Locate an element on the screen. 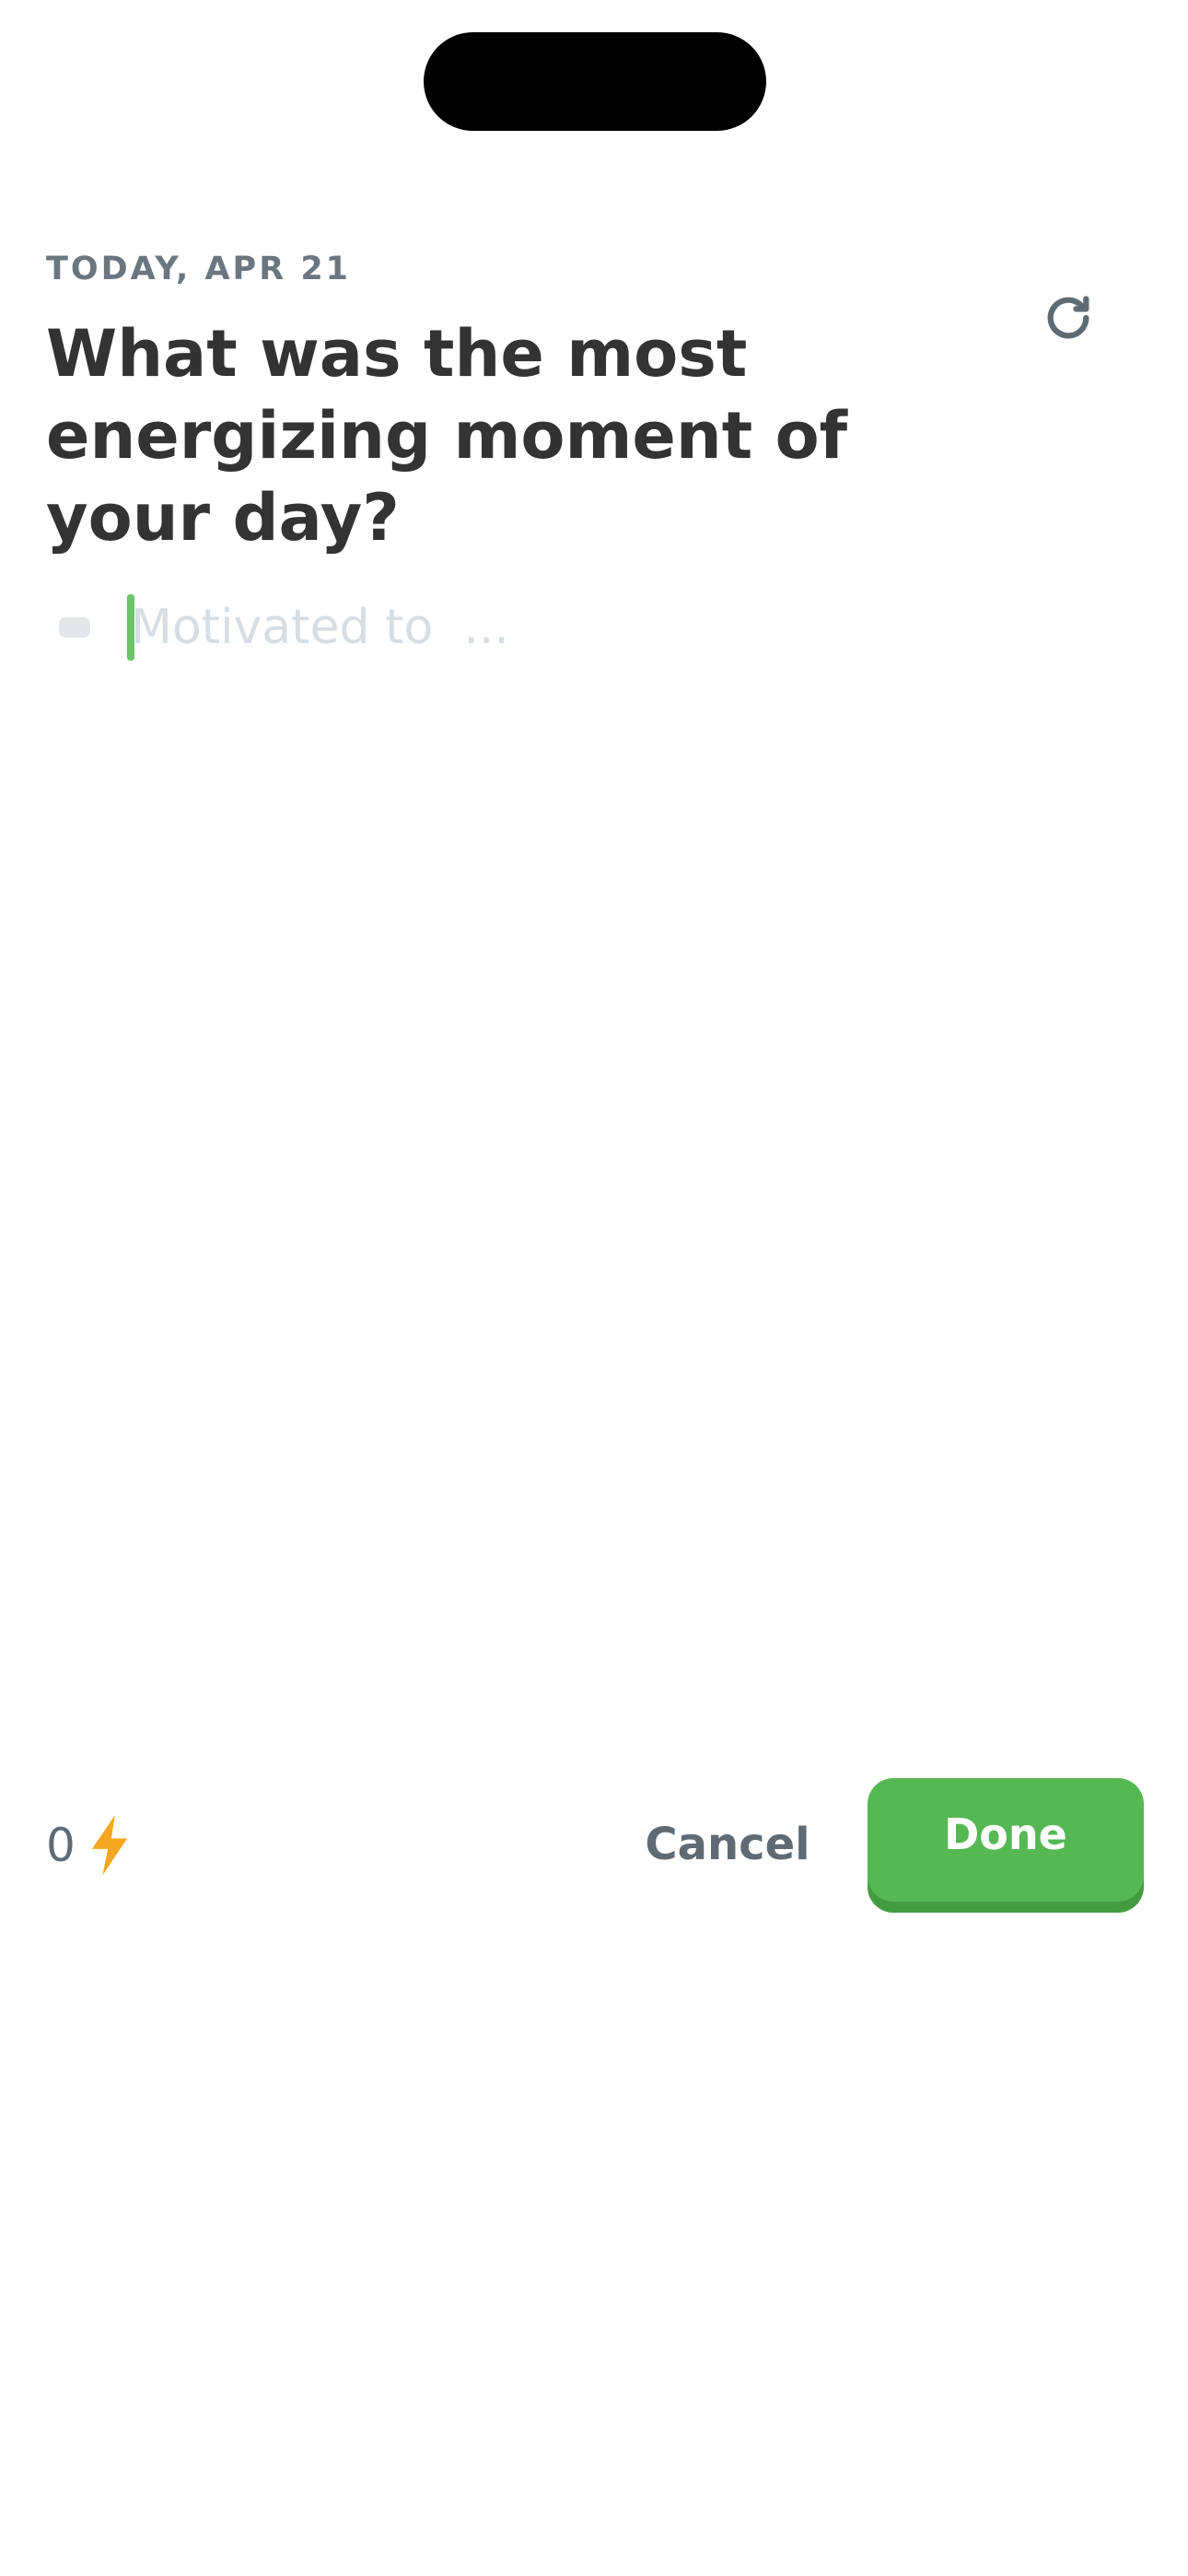  lightning-bolt-icon is located at coordinates (109, 1845).